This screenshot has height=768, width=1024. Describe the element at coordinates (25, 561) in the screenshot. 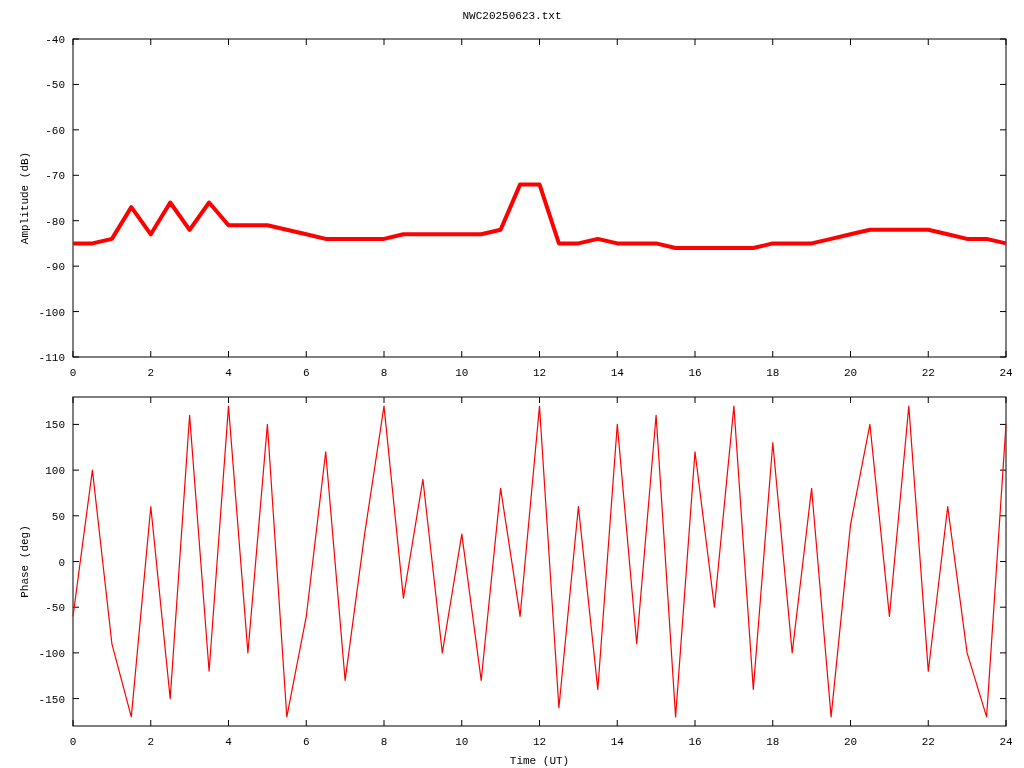

I see `y-axis-label: Phase (deg)` at that location.